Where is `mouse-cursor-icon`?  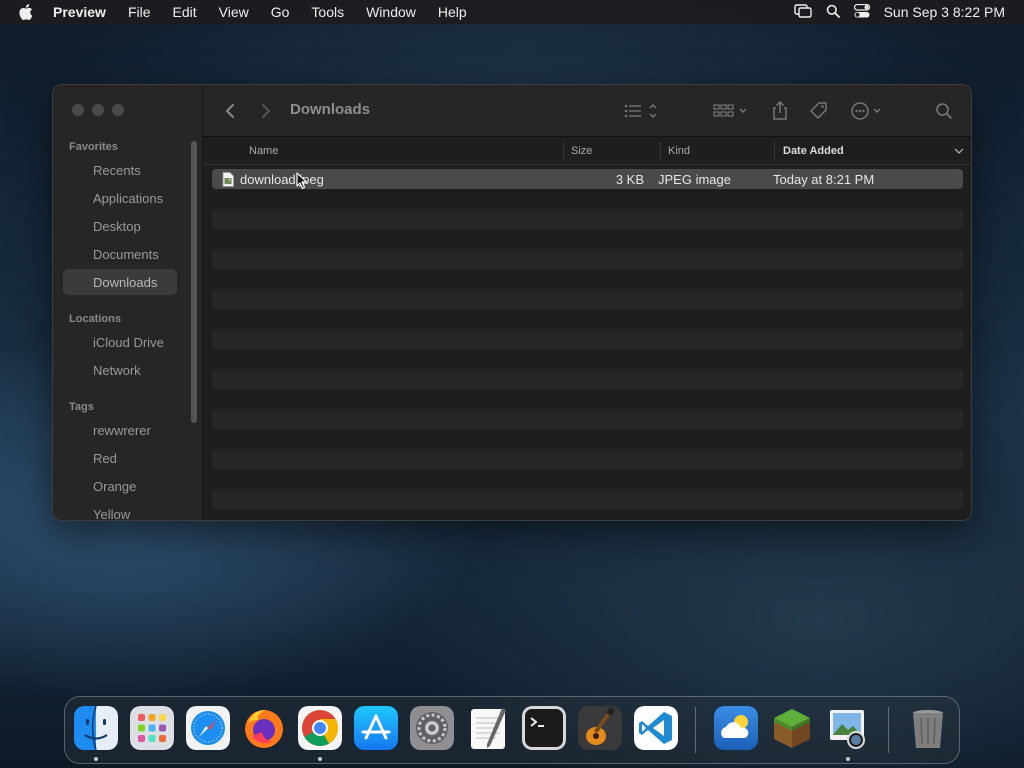 mouse-cursor-icon is located at coordinates (302, 183).